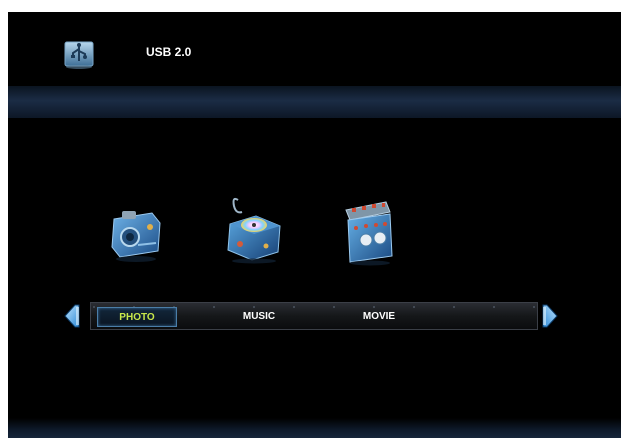 This screenshot has height=448, width=630. I want to click on tab-movie-label: MOVIE, so click(379, 316).